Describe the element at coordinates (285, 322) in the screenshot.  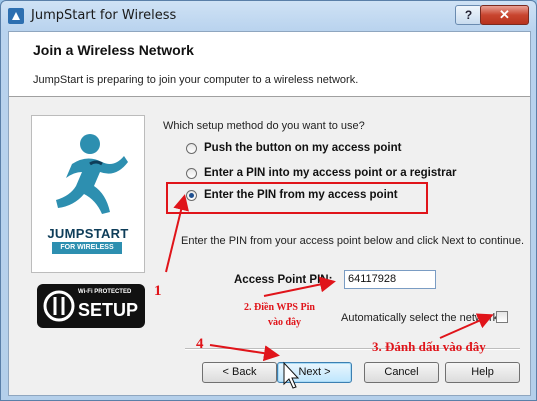
I see `annotation-2-line2: vào đây` at that location.